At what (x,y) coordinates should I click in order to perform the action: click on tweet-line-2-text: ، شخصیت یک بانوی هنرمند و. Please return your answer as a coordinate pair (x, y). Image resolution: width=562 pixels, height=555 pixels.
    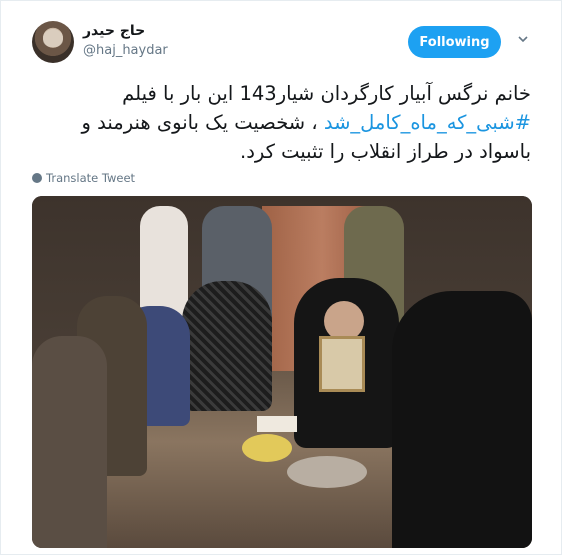
    Looking at the image, I should click on (202, 122).